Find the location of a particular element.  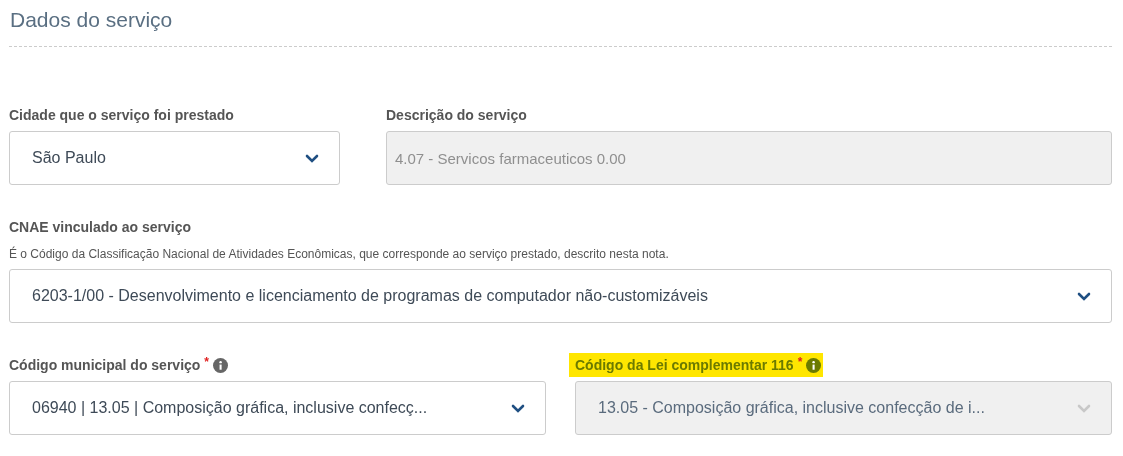

field-label: Descrição do serviço is located at coordinates (456, 115).